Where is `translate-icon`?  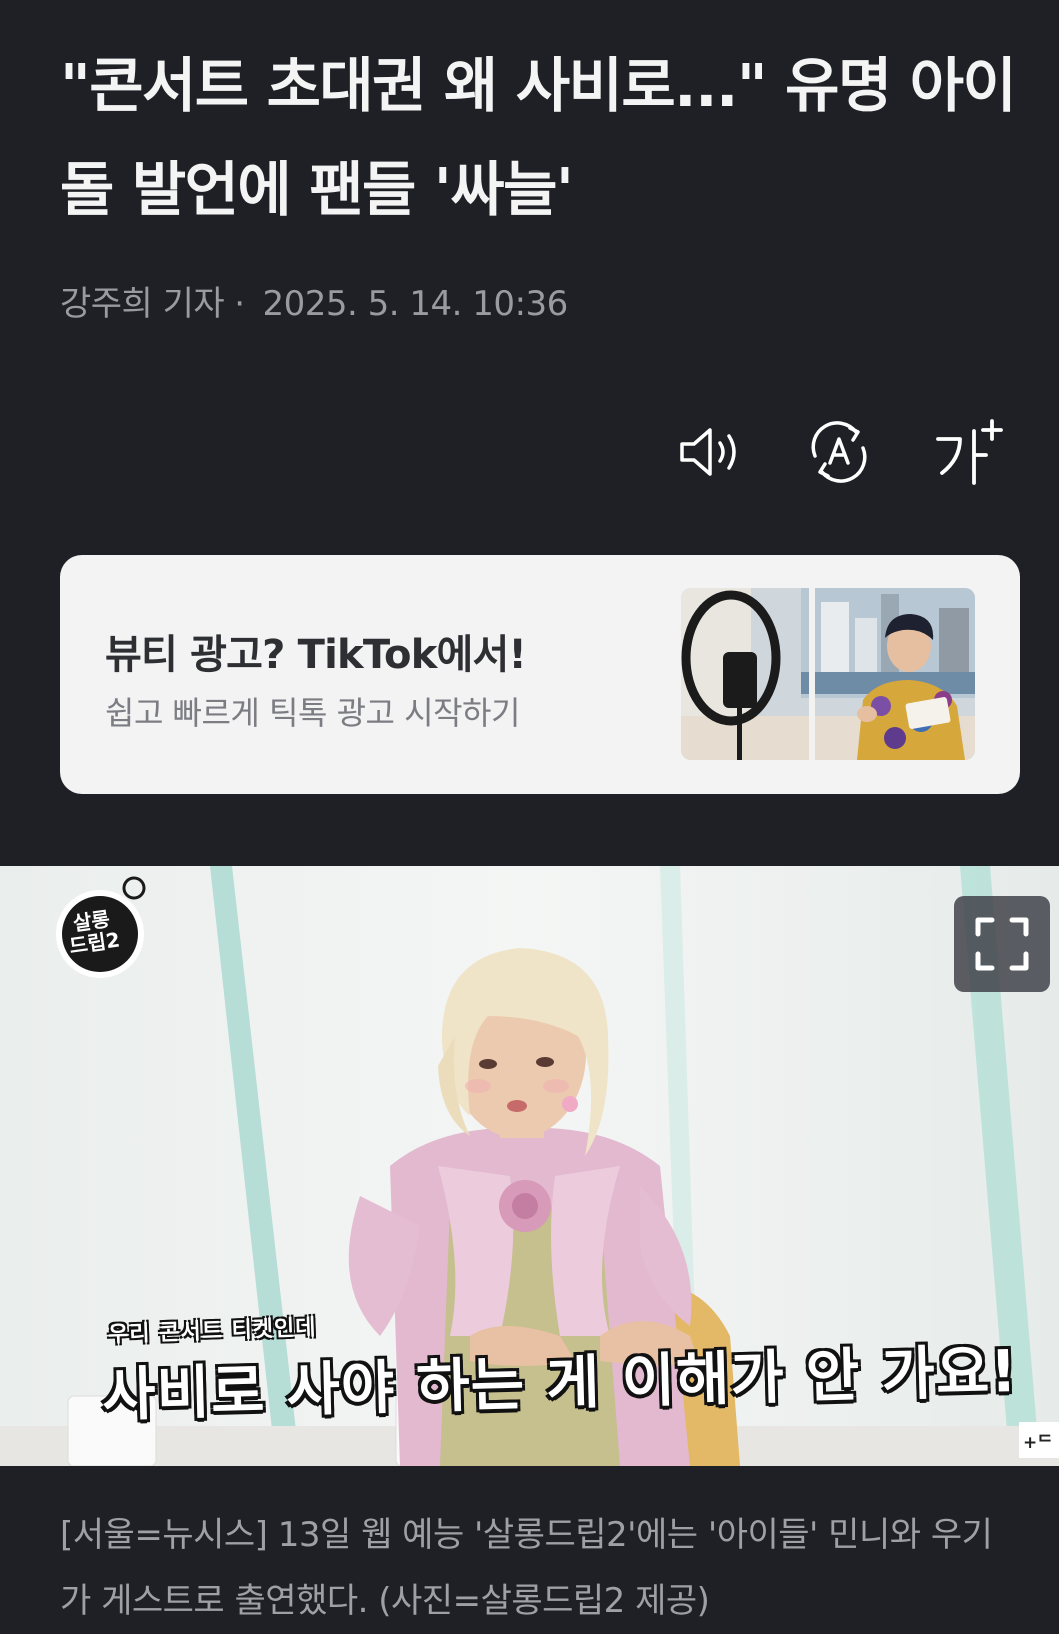
translate-icon is located at coordinates (839, 452).